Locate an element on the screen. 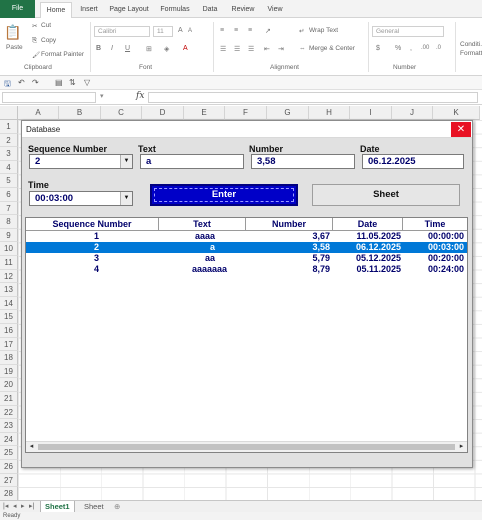  row-header: 25 is located at coordinates (9, 453).